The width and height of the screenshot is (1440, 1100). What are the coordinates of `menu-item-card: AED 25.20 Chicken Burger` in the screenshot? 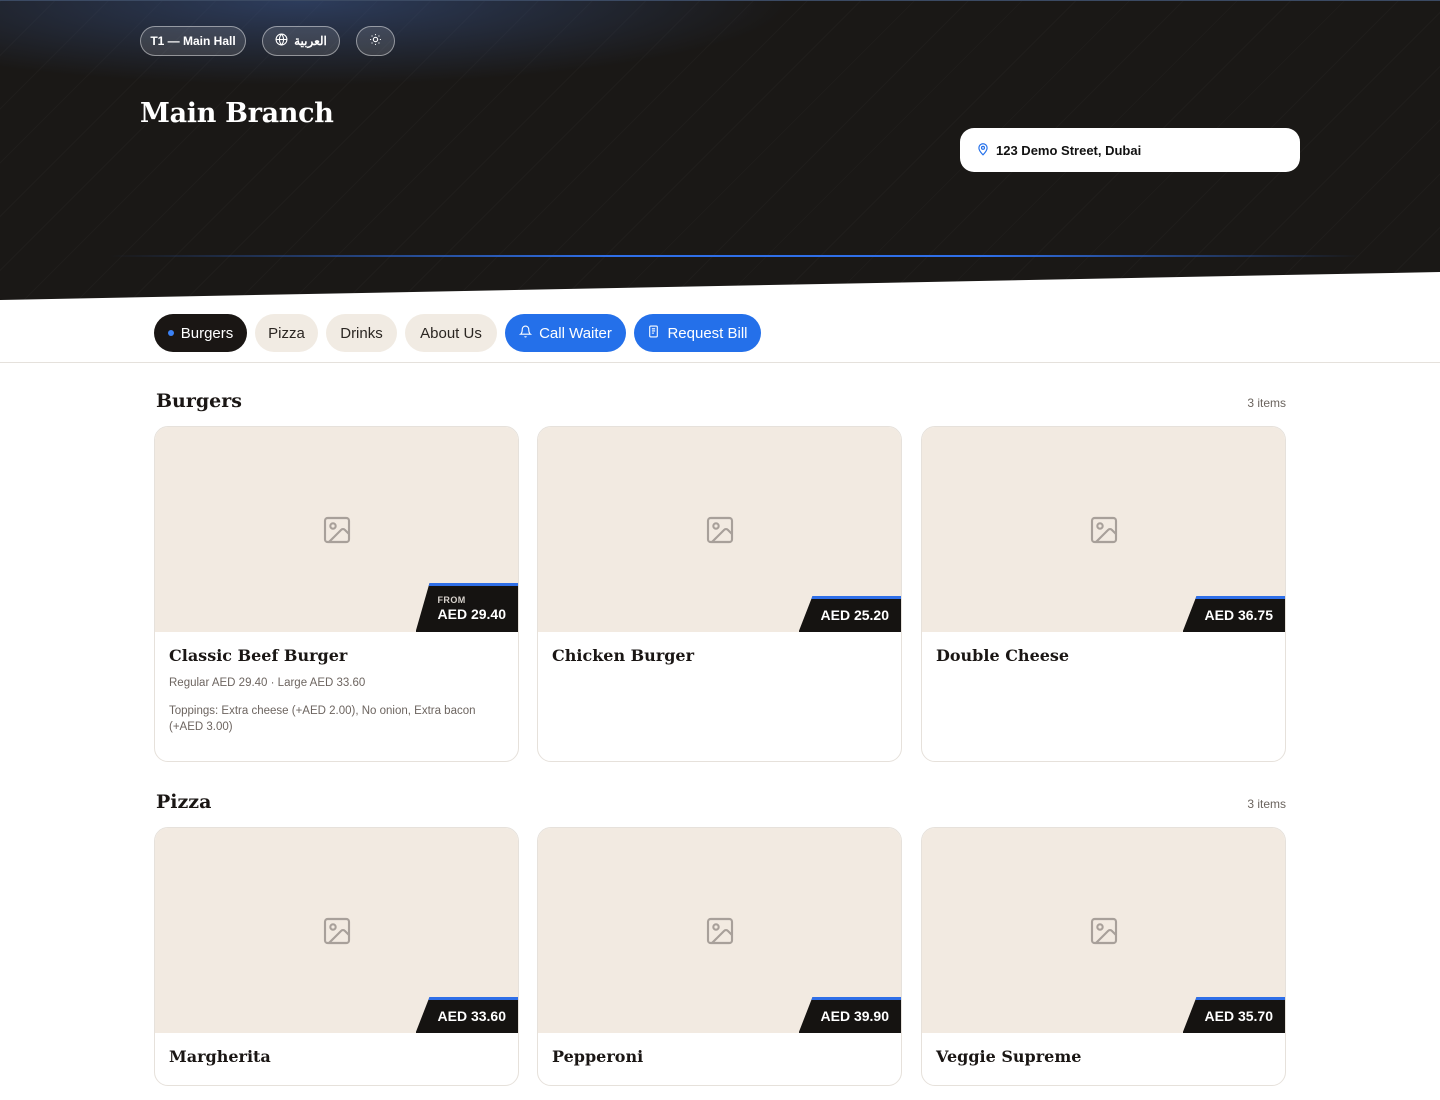 It's located at (719, 594).